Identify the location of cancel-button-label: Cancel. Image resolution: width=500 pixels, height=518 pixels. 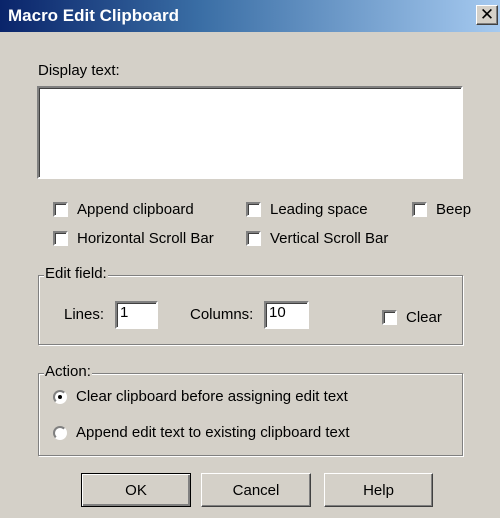
(256, 490).